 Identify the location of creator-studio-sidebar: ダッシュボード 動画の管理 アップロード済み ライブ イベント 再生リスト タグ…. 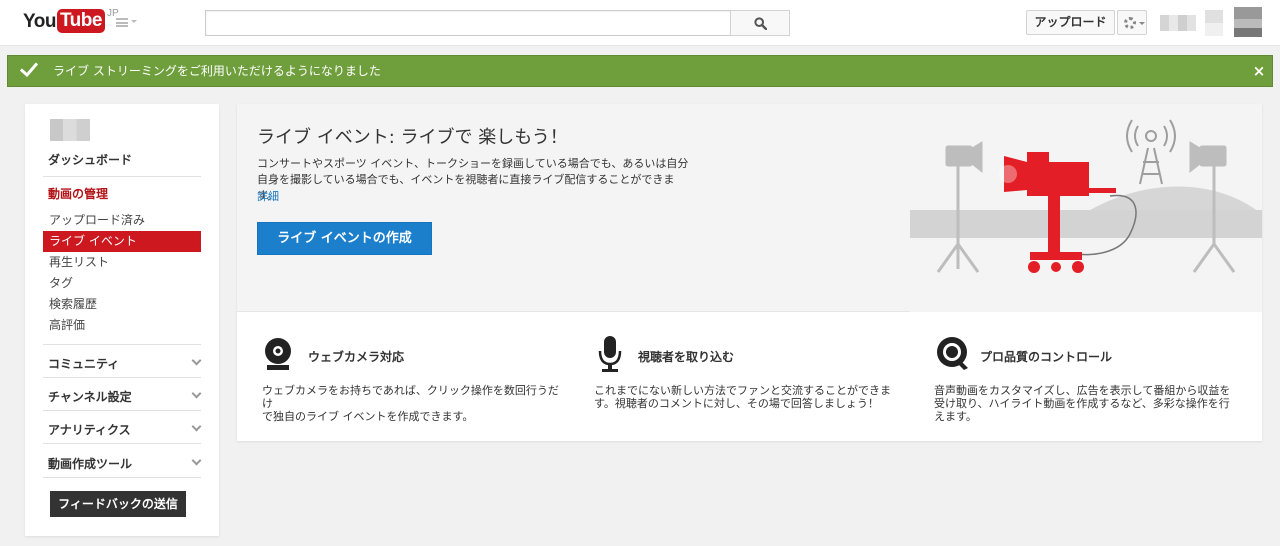
(122, 320).